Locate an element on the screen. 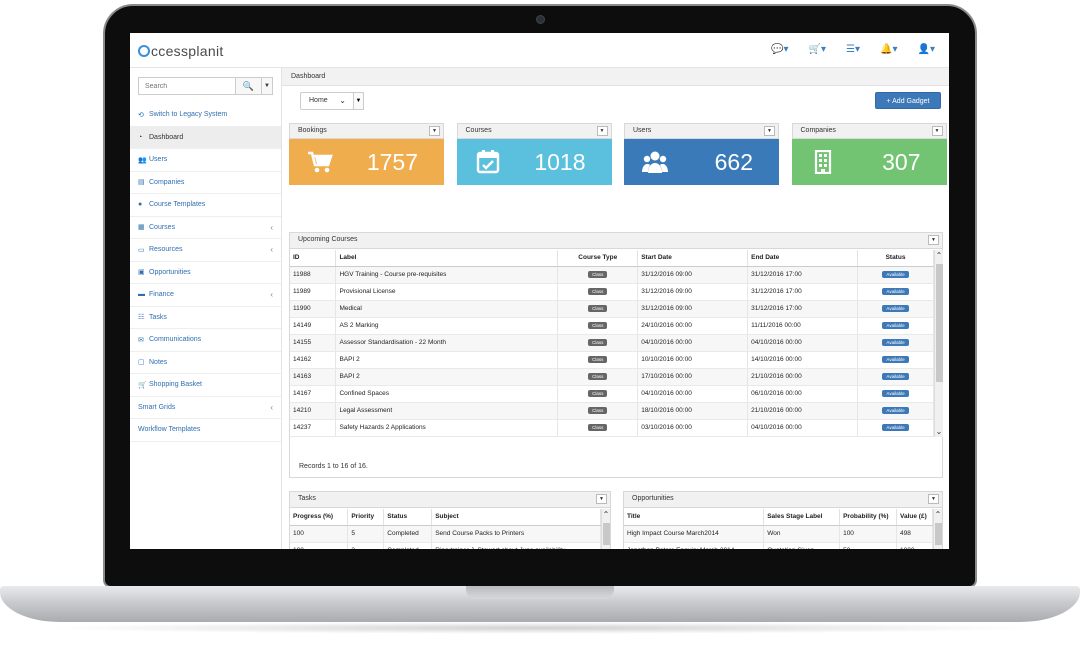  sidebar-item-users: 👥 Users is located at coordinates (205, 160).